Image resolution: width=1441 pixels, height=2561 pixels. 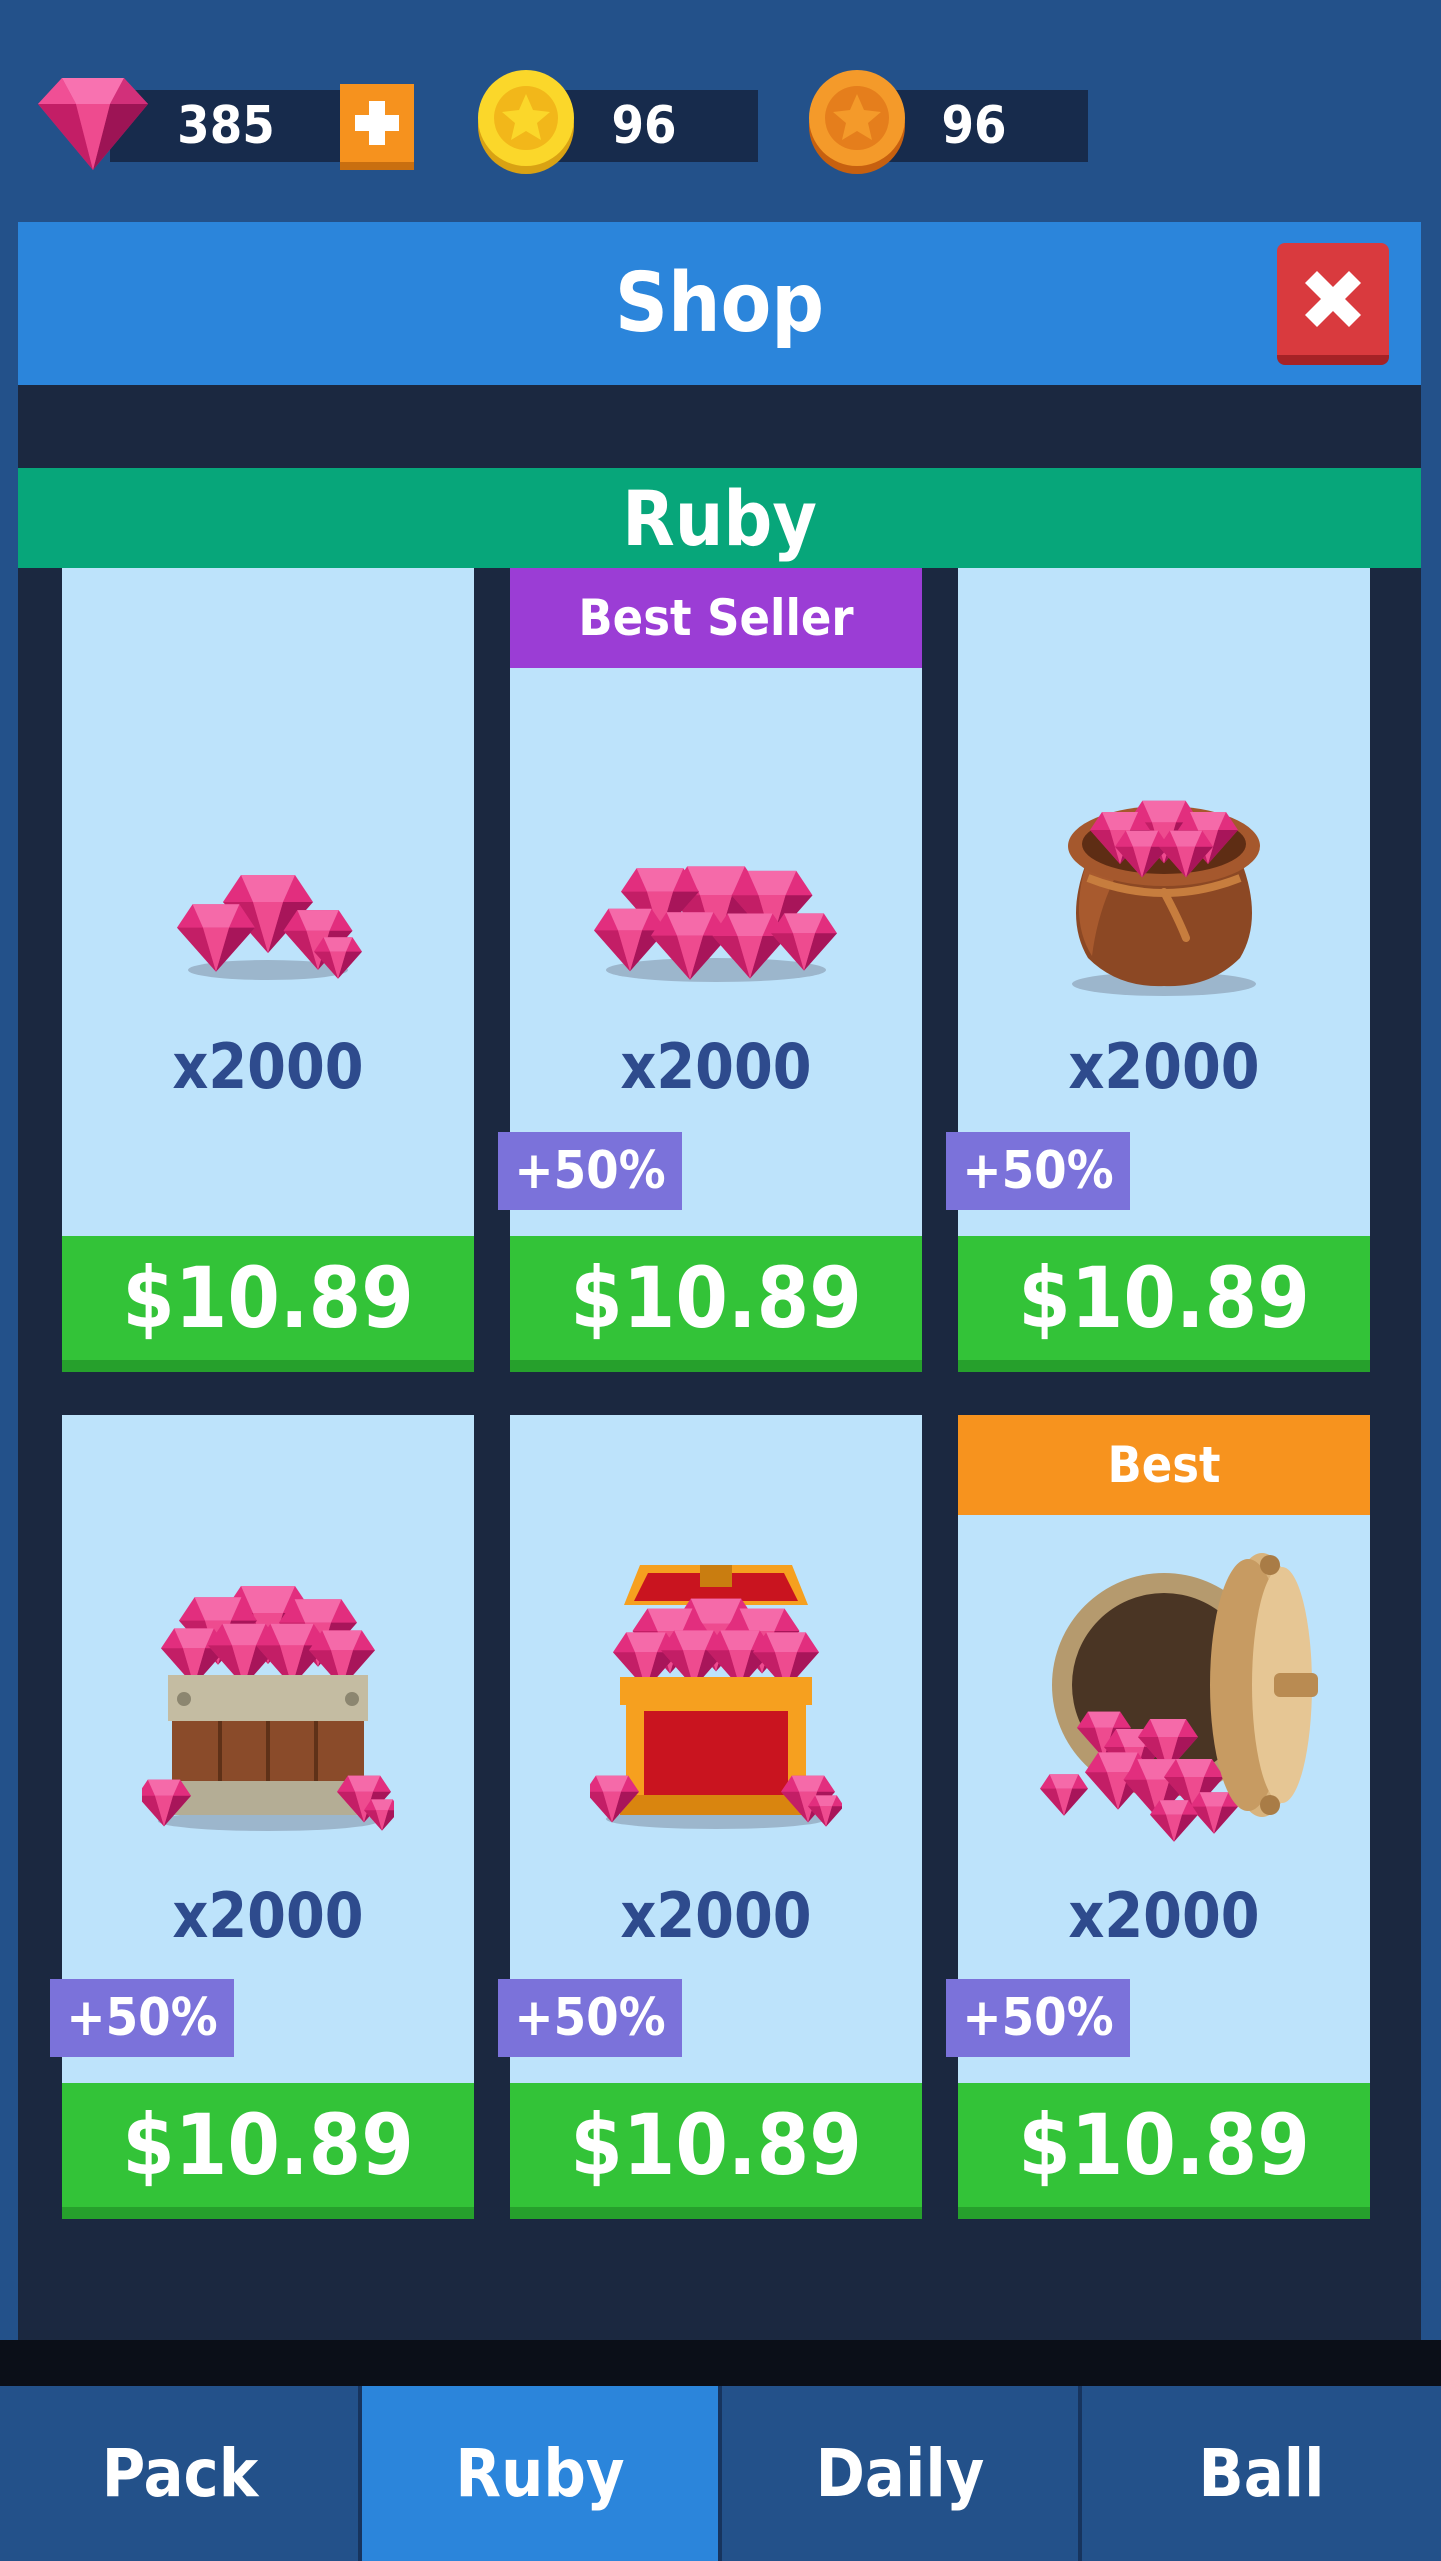 I want to click on shop-header: Shop, so click(x=719, y=303).